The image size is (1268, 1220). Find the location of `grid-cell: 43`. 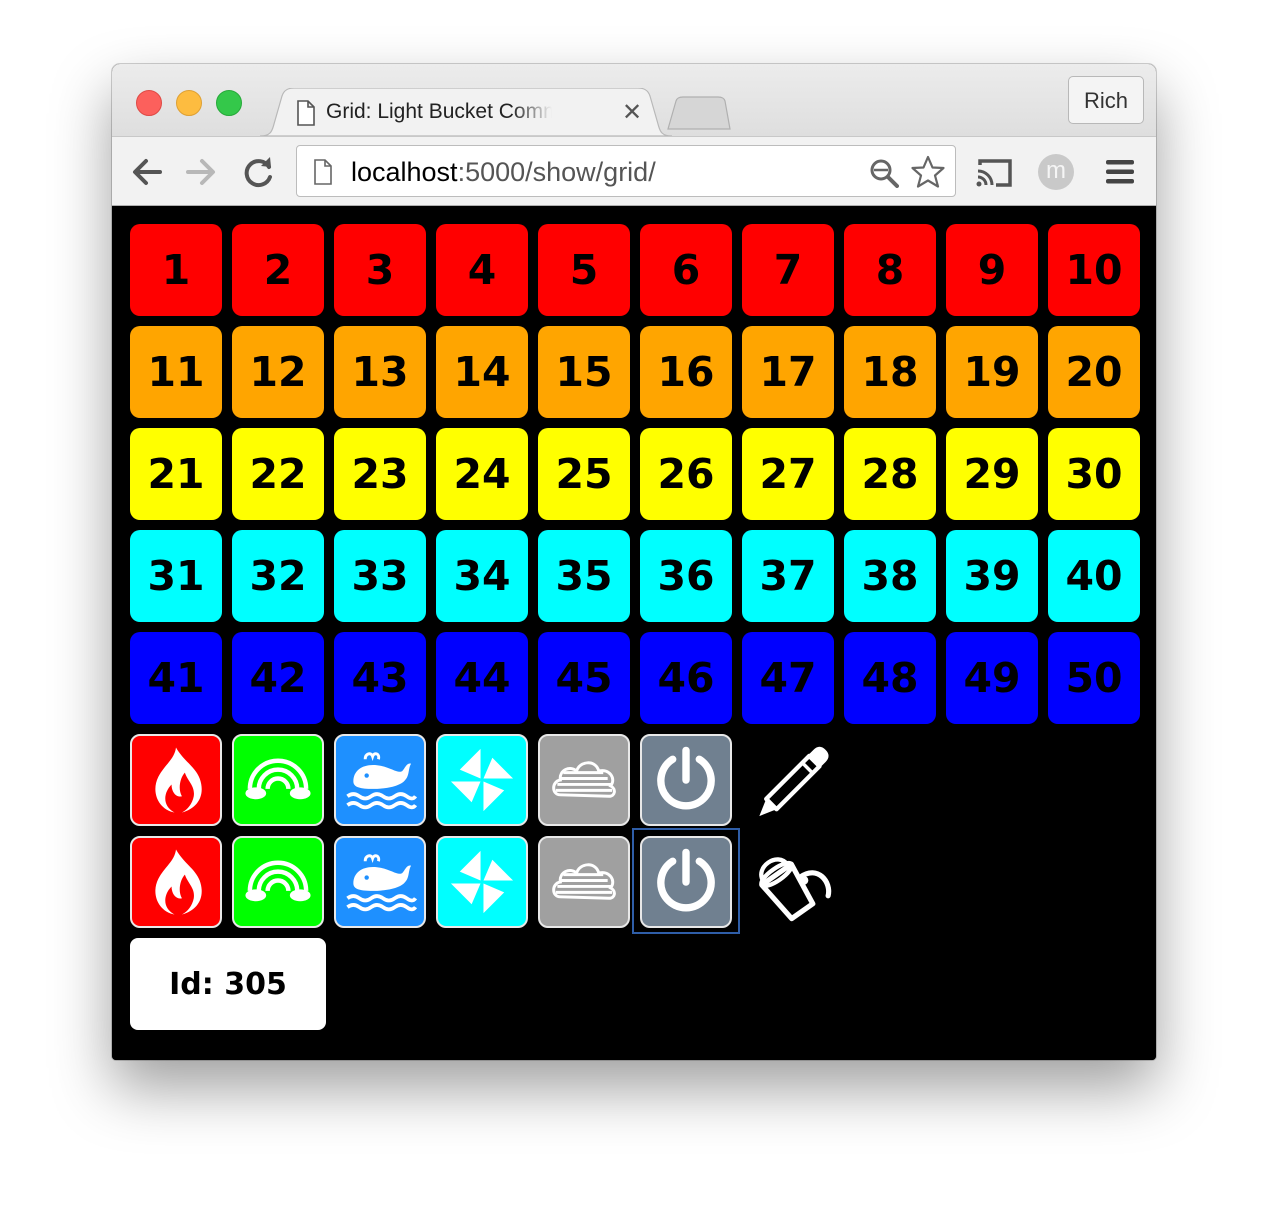

grid-cell: 43 is located at coordinates (380, 678).